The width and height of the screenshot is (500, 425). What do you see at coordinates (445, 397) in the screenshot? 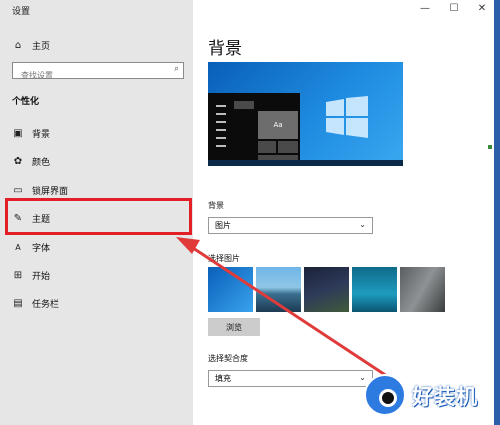
I see `watermark-text: 好装机` at bounding box center [445, 397].